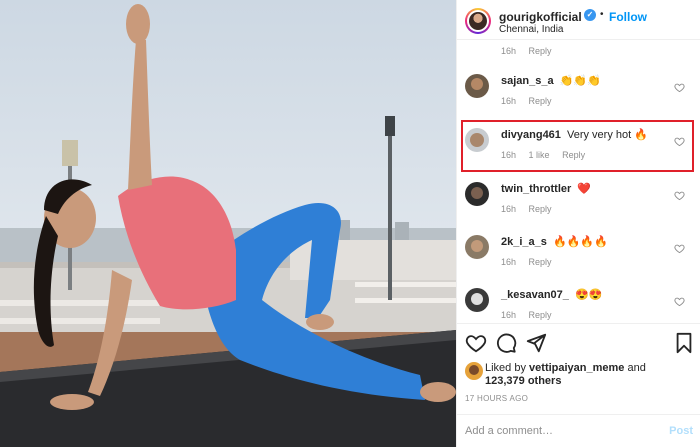 The image size is (700, 447). What do you see at coordinates (580, 242) in the screenshot?
I see `comment-body: 🔥🔥🔥🔥` at bounding box center [580, 242].